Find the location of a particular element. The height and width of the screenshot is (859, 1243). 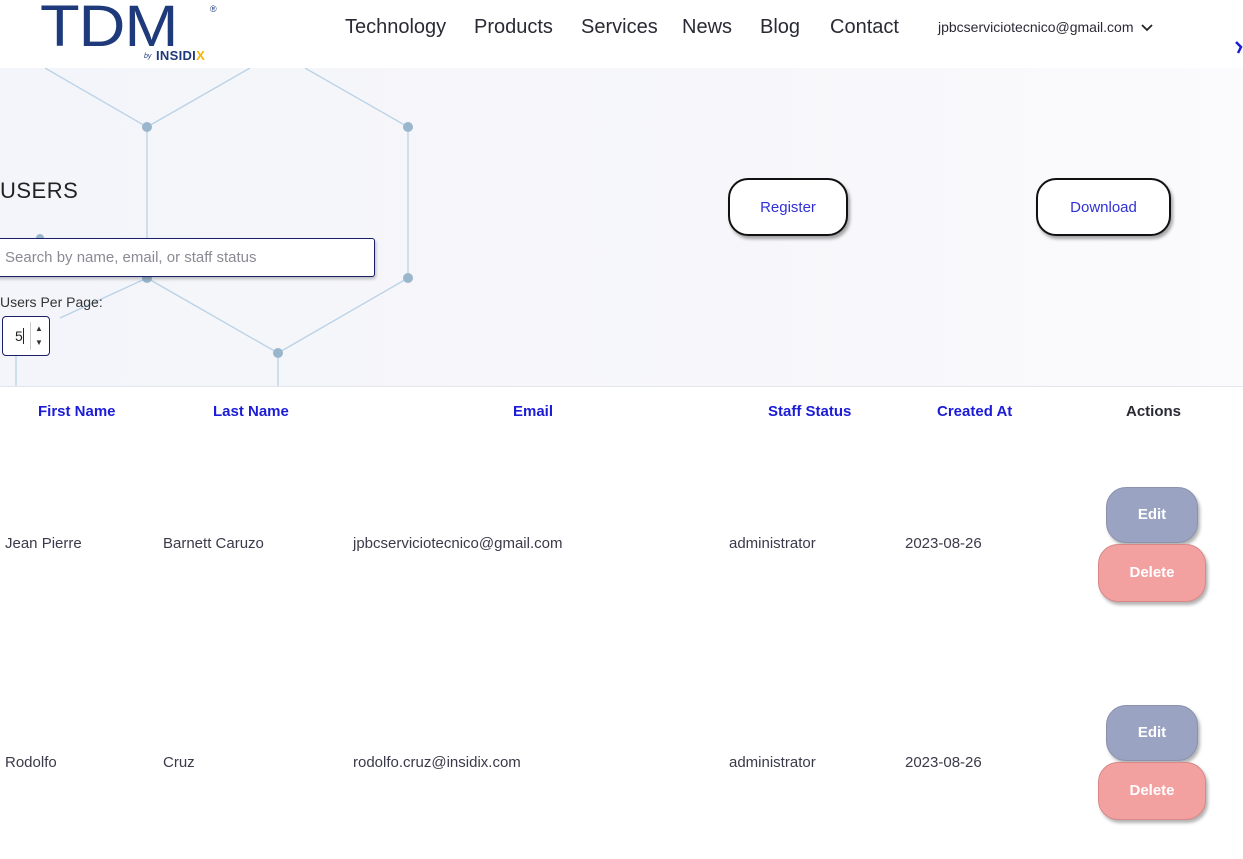

register-button: Register is located at coordinates (788, 207).